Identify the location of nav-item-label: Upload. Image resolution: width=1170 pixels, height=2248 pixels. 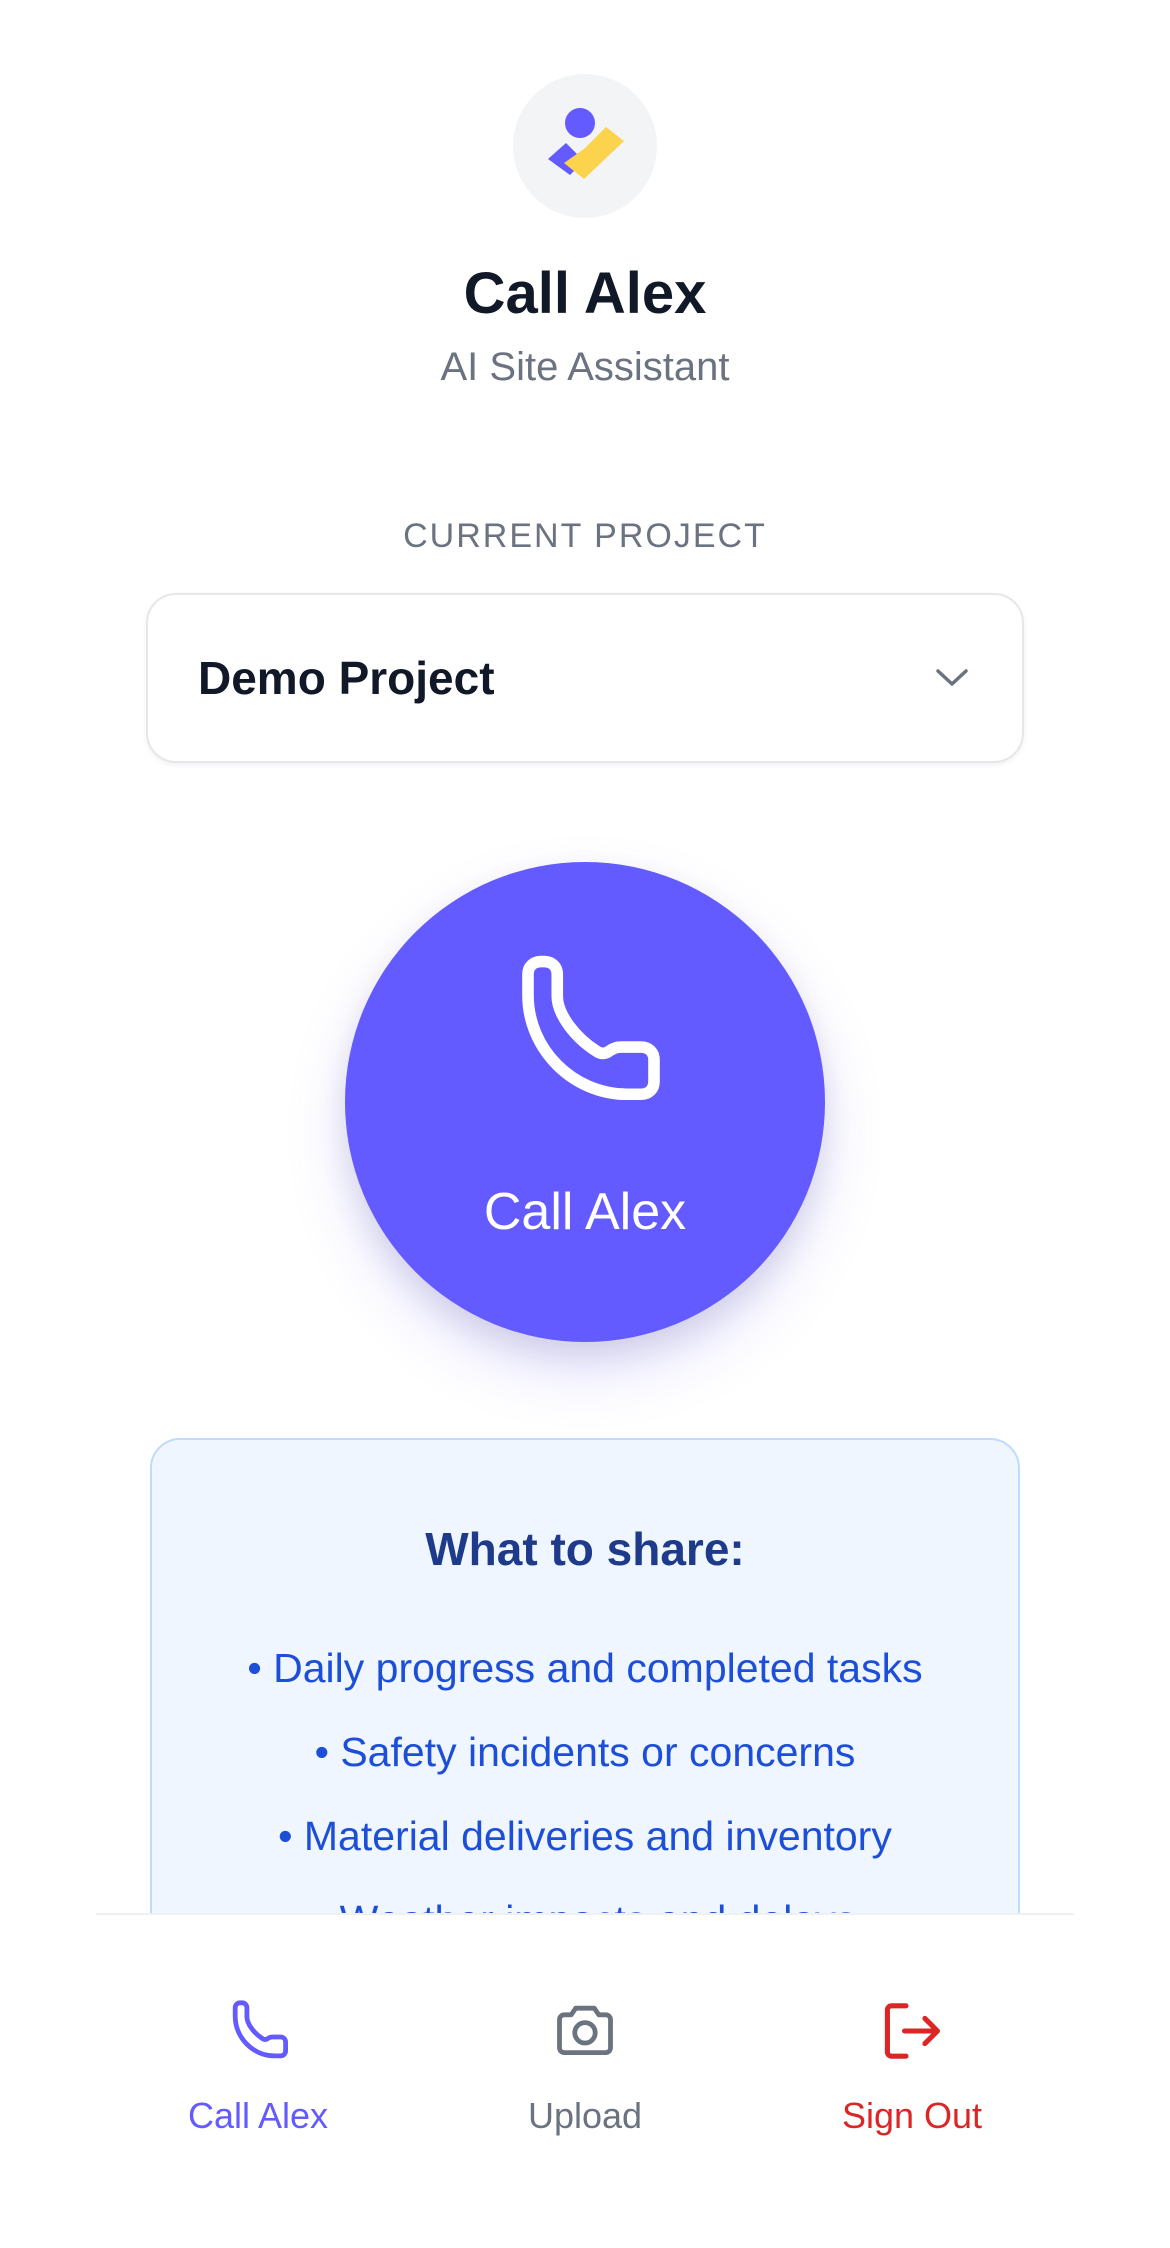
(585, 2115).